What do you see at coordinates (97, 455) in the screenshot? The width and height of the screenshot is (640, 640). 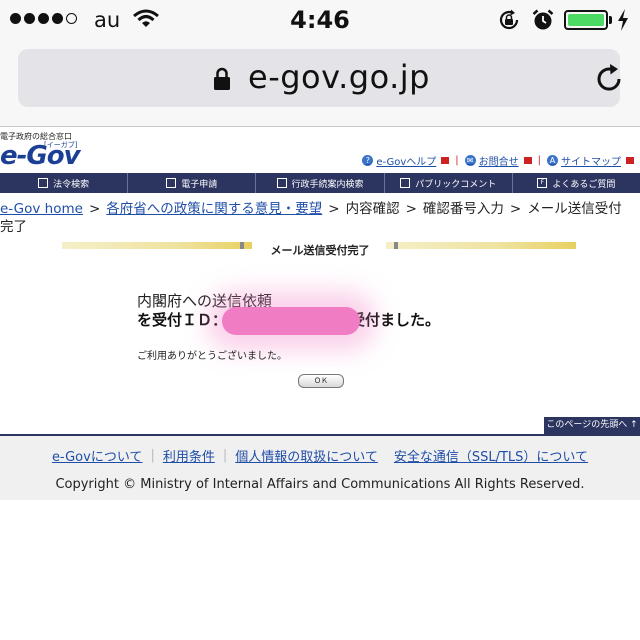 I see `footer-link-about: e-Govについて` at bounding box center [97, 455].